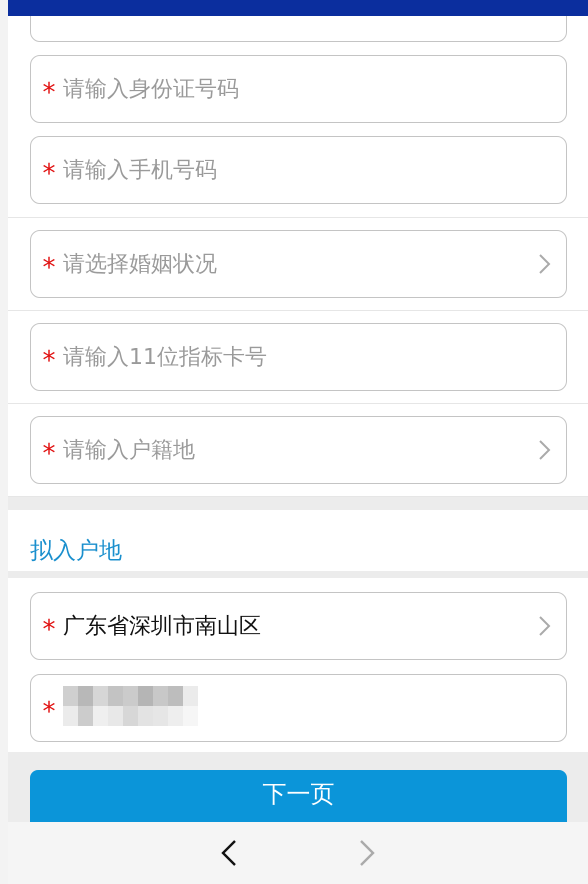 The height and width of the screenshot is (884, 588). Describe the element at coordinates (298, 450) in the screenshot. I see `select-field: * 请输入户籍地` at that location.